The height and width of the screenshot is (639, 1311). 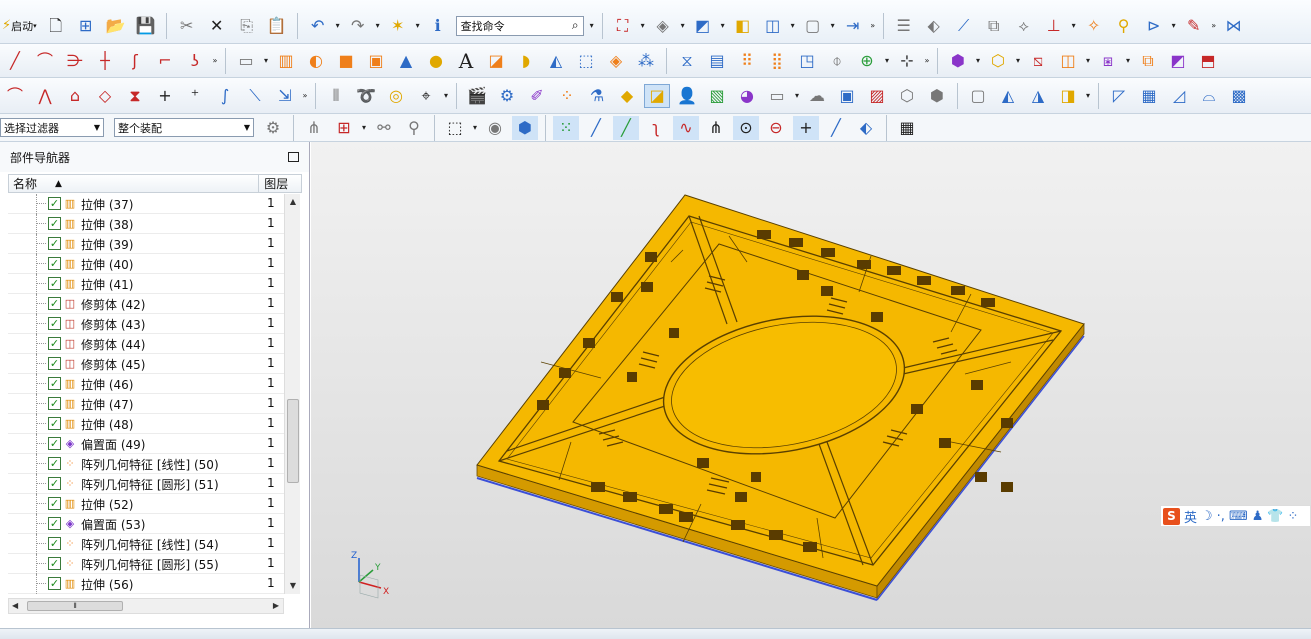 I want to click on table-row: ✓ ▥ 拉伸 (48) 1, so click(x=146, y=424).